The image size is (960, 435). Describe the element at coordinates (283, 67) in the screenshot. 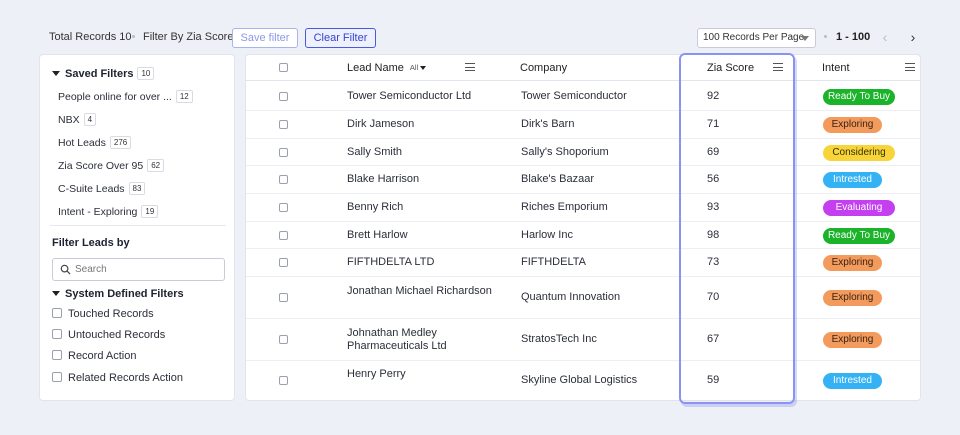

I see `select-all-checkbox` at that location.